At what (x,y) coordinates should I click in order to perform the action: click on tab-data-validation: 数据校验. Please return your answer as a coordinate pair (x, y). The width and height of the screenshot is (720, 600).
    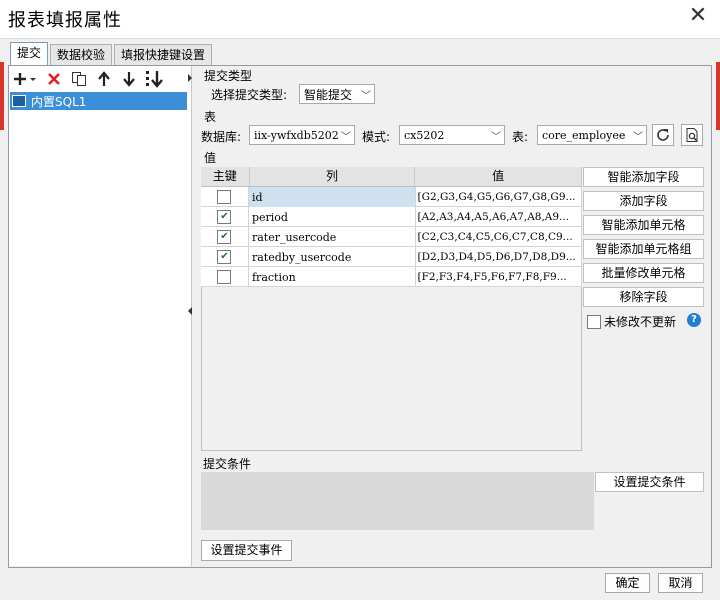
    Looking at the image, I should click on (81, 55).